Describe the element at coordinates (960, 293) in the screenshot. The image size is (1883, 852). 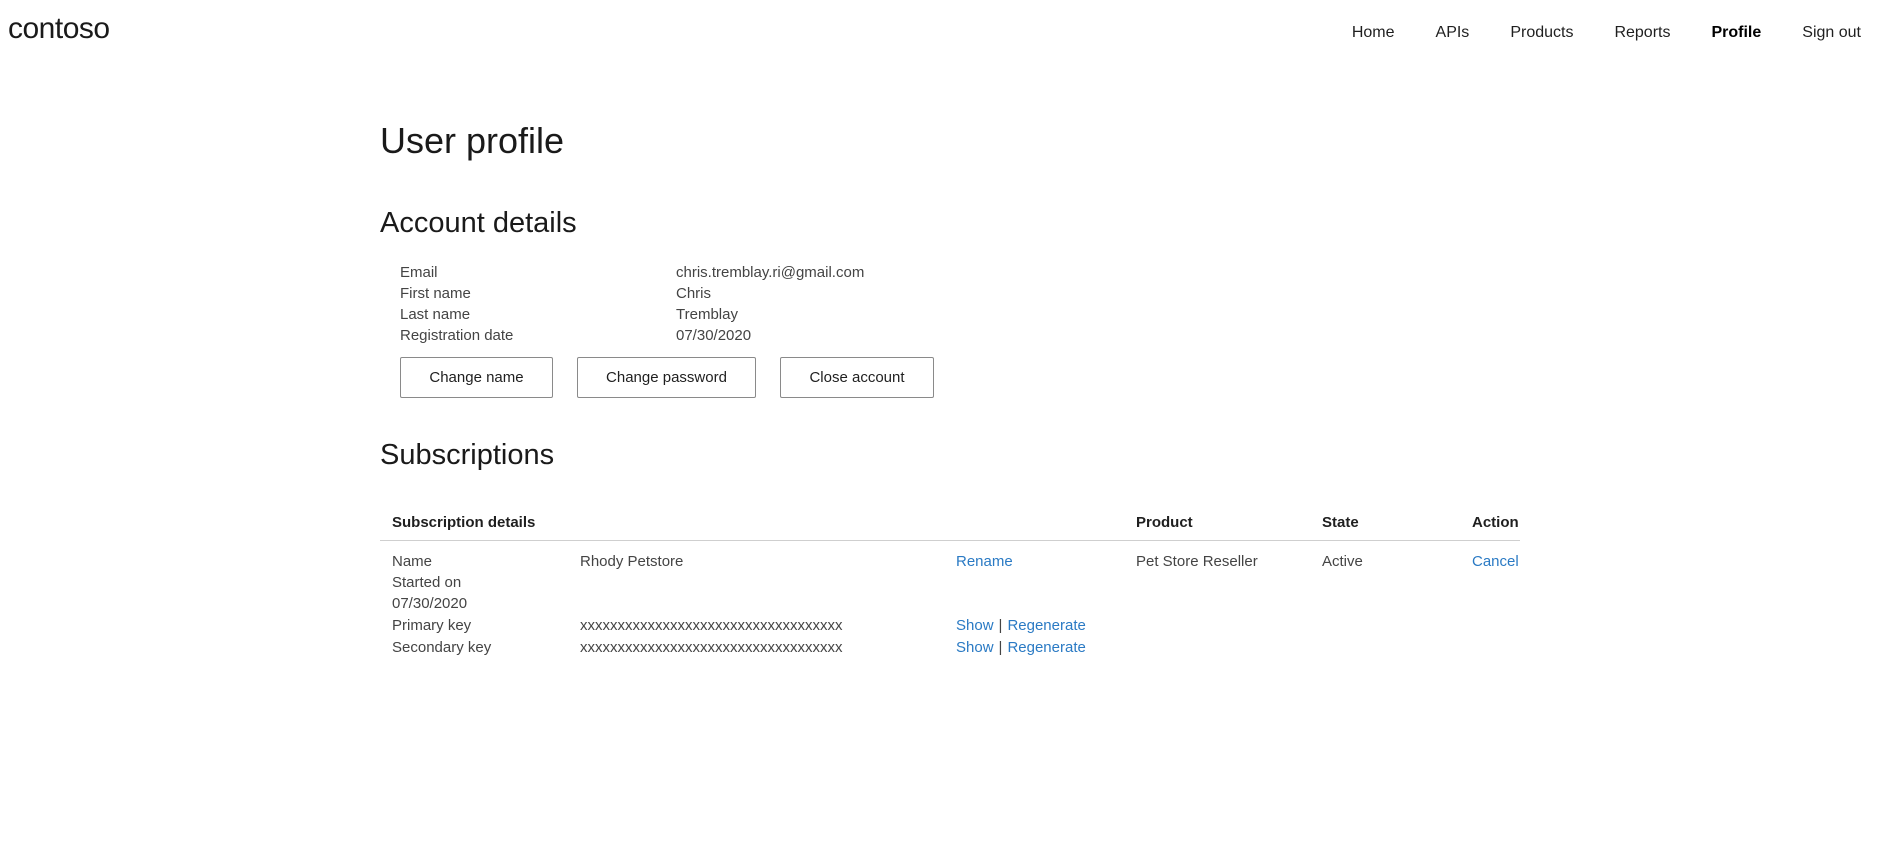
I see `detail-row-first-name: First name Chris` at that location.